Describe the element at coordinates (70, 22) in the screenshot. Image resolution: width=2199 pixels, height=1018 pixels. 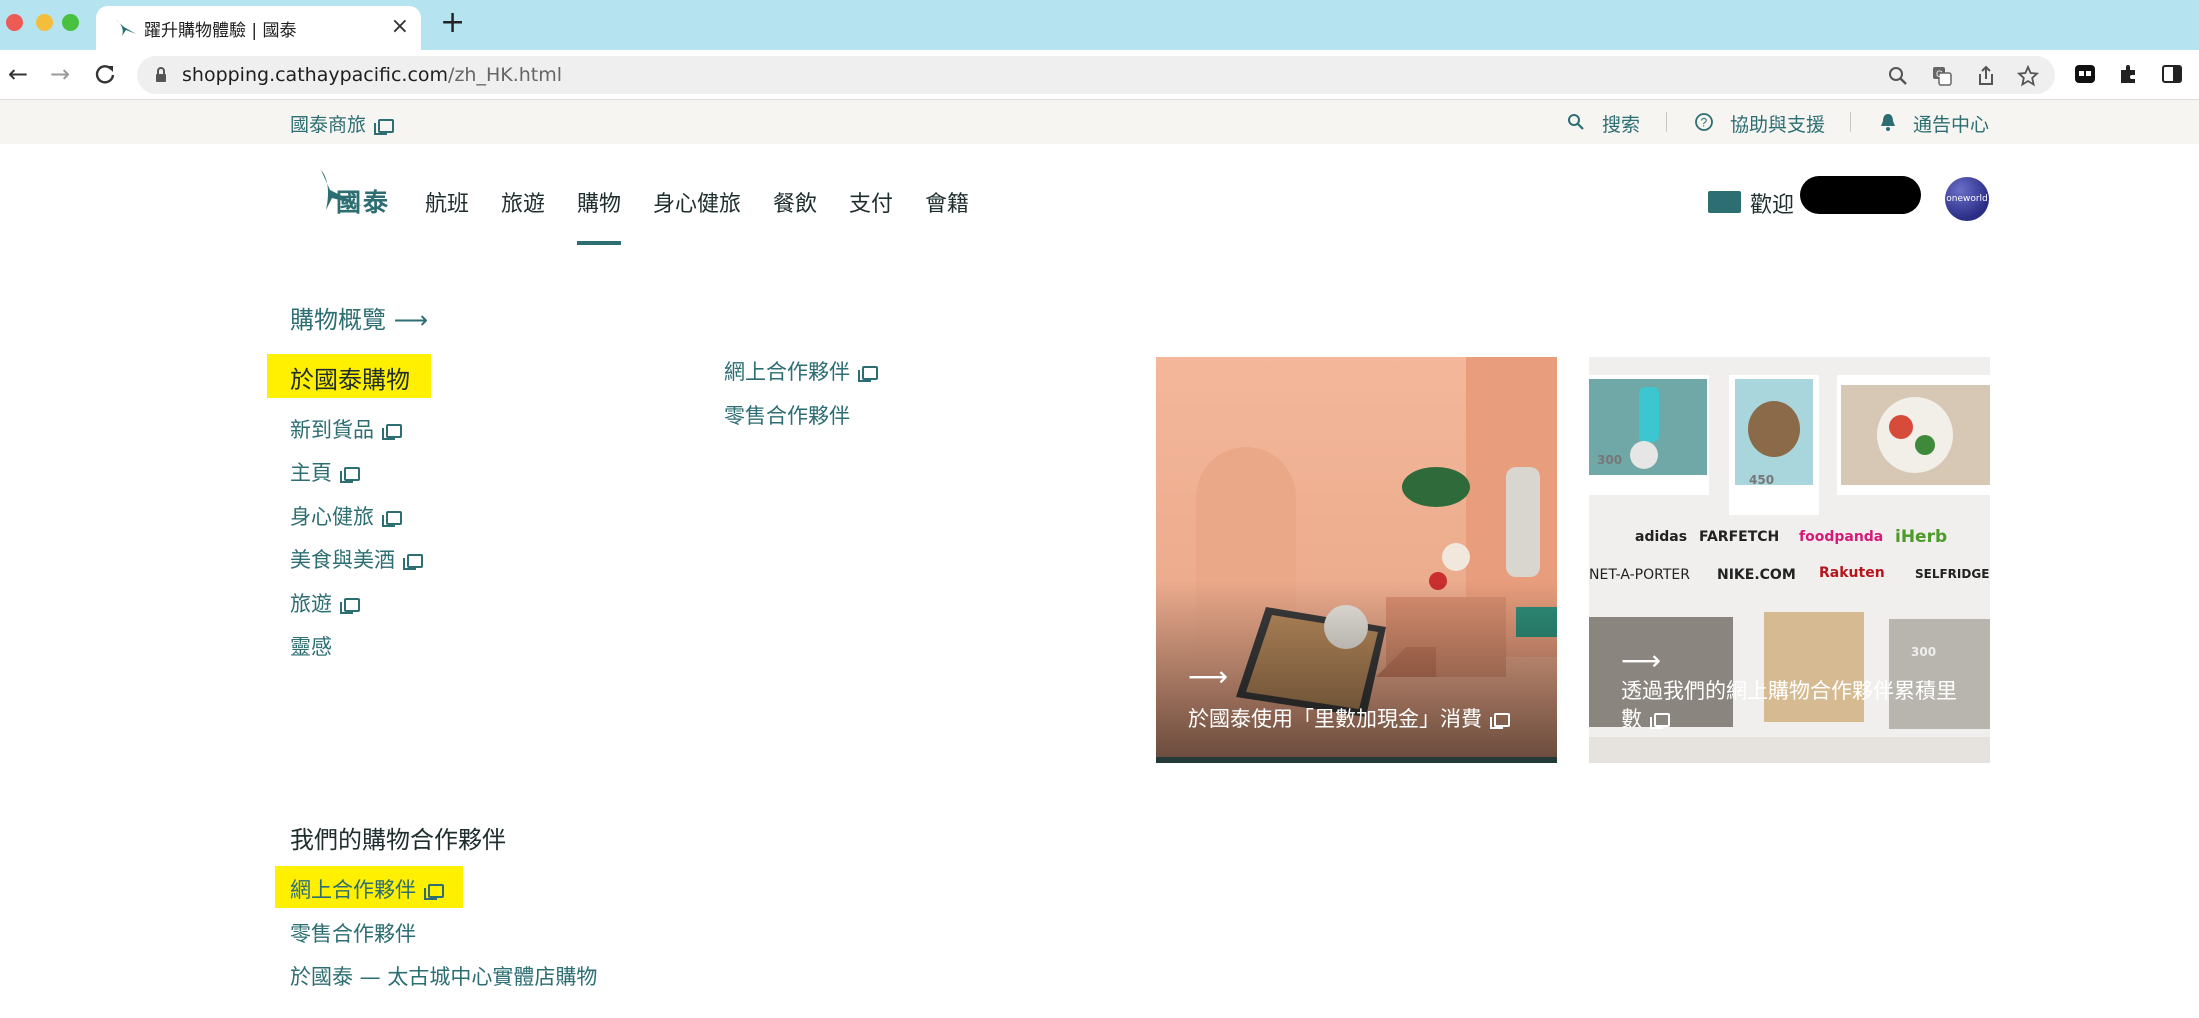
I see `maximize-window-button` at that location.